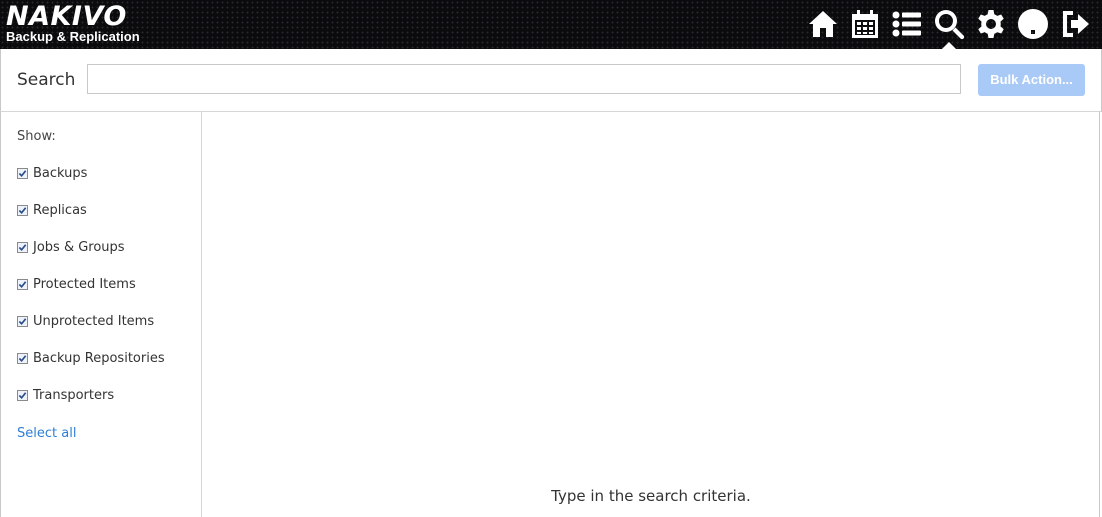 This screenshot has width=1102, height=517. I want to click on filter-transporters: Transporters, so click(65, 395).